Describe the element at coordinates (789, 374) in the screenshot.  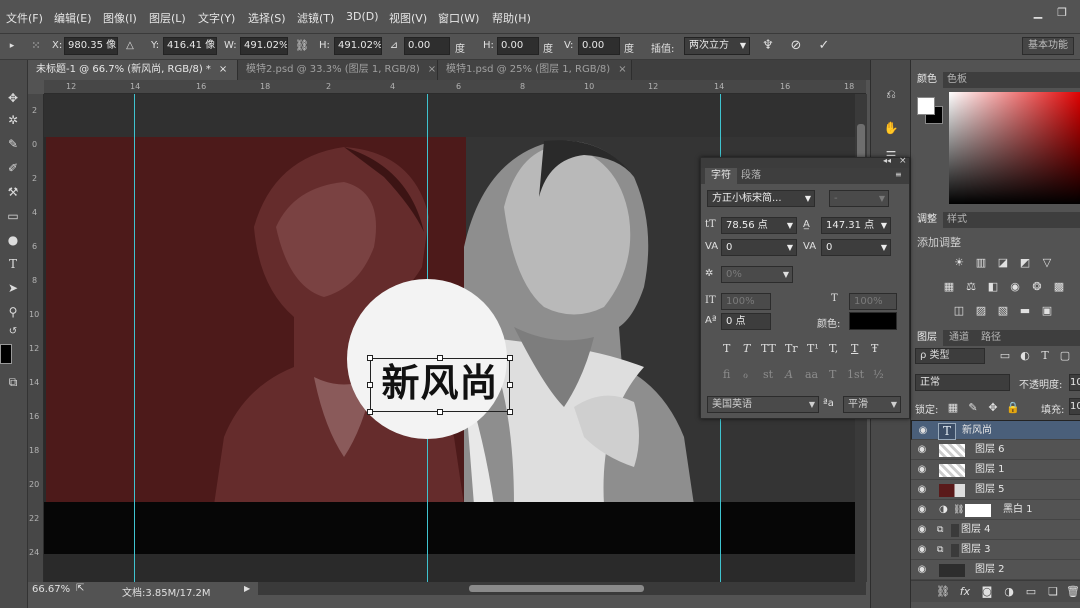
I see `swash-button: A` at that location.